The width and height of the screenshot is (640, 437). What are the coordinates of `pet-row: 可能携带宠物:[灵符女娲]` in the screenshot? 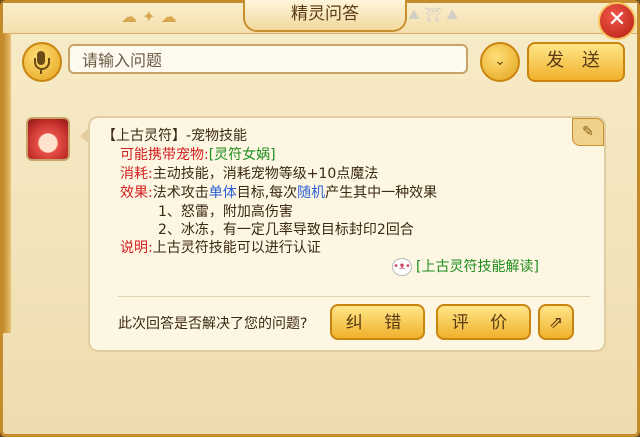 It's located at (198, 155).